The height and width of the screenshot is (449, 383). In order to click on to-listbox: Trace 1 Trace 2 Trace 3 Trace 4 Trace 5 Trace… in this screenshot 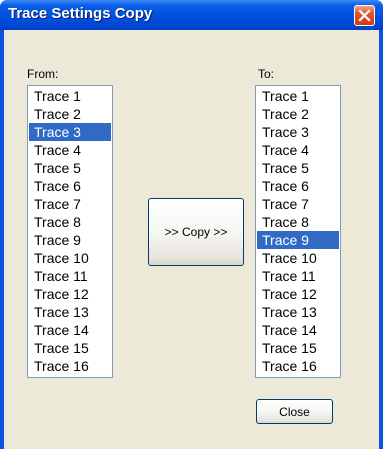, I will do `click(298, 231)`.